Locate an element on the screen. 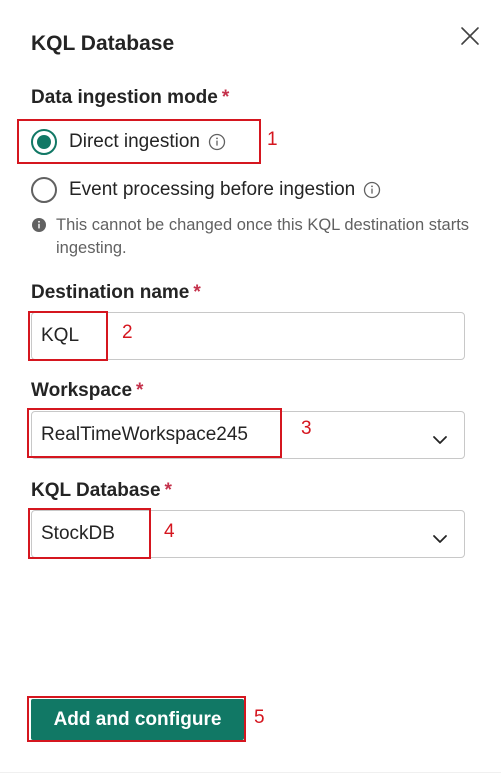 This screenshot has width=501, height=778. close-button is located at coordinates (470, 36).